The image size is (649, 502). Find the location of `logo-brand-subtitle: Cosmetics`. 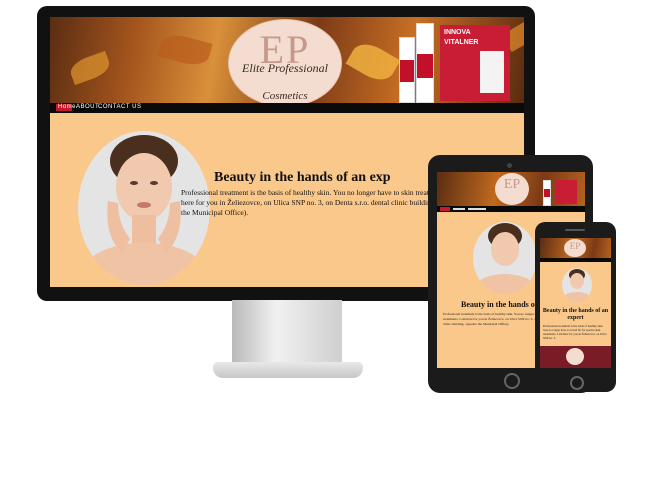

logo-brand-subtitle: Cosmetics is located at coordinates (285, 96).